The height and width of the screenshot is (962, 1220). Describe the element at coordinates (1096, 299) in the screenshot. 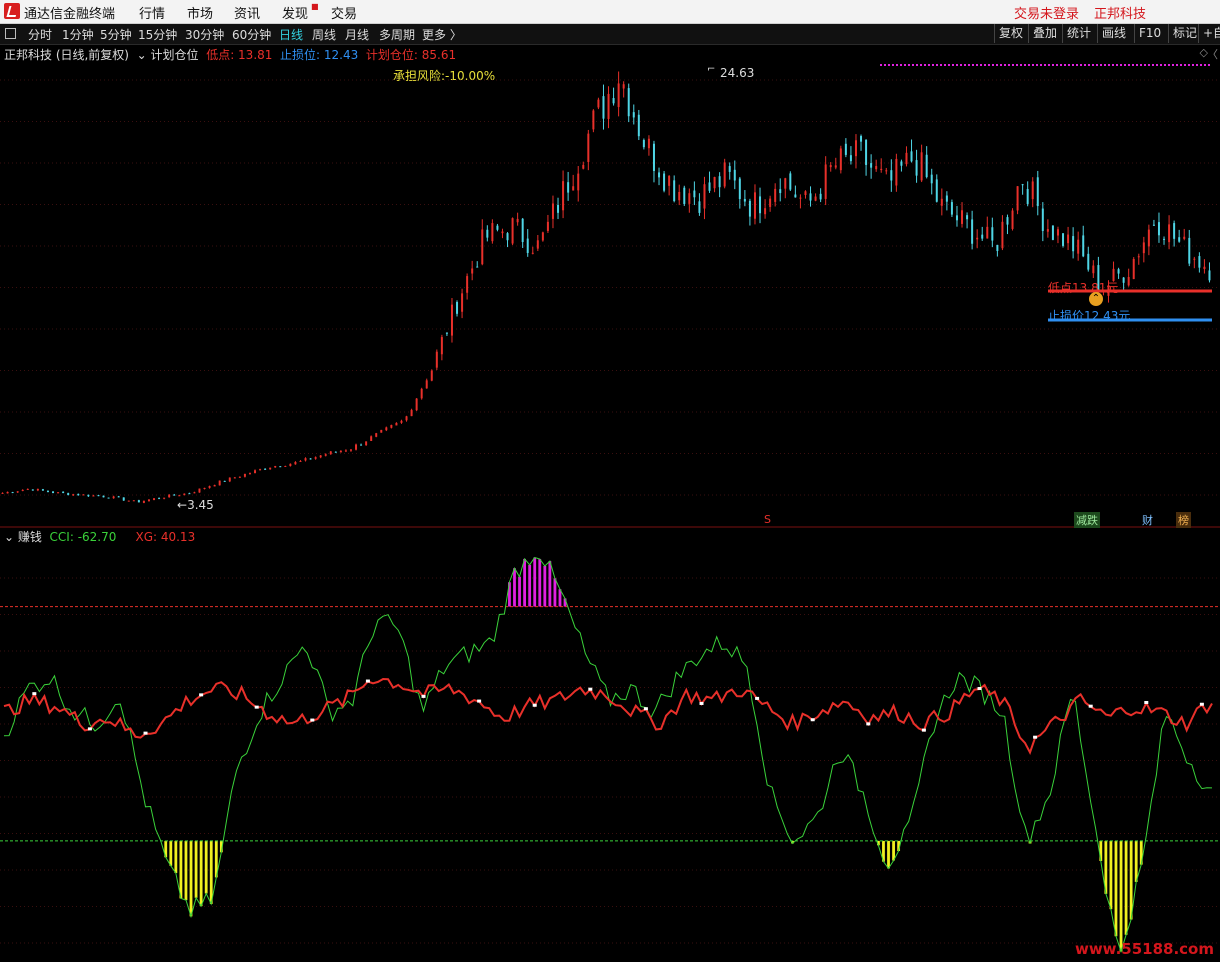

I see `buy-signal-icon: ⌃` at that location.